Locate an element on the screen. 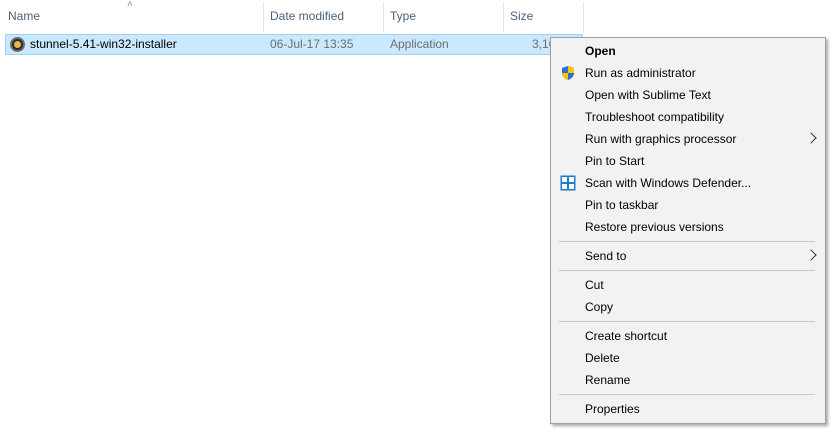  column-date-modified: Date modified is located at coordinates (322, 16).